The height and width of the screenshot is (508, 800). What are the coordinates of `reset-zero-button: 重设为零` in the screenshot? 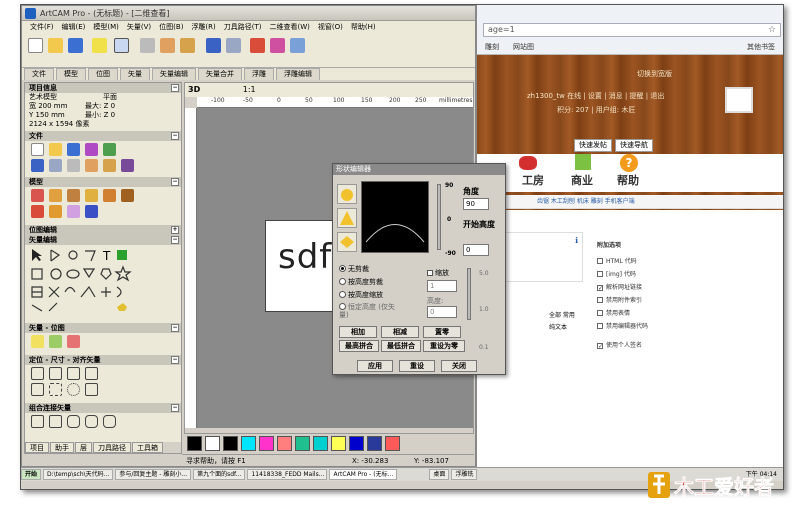 It's located at (444, 346).